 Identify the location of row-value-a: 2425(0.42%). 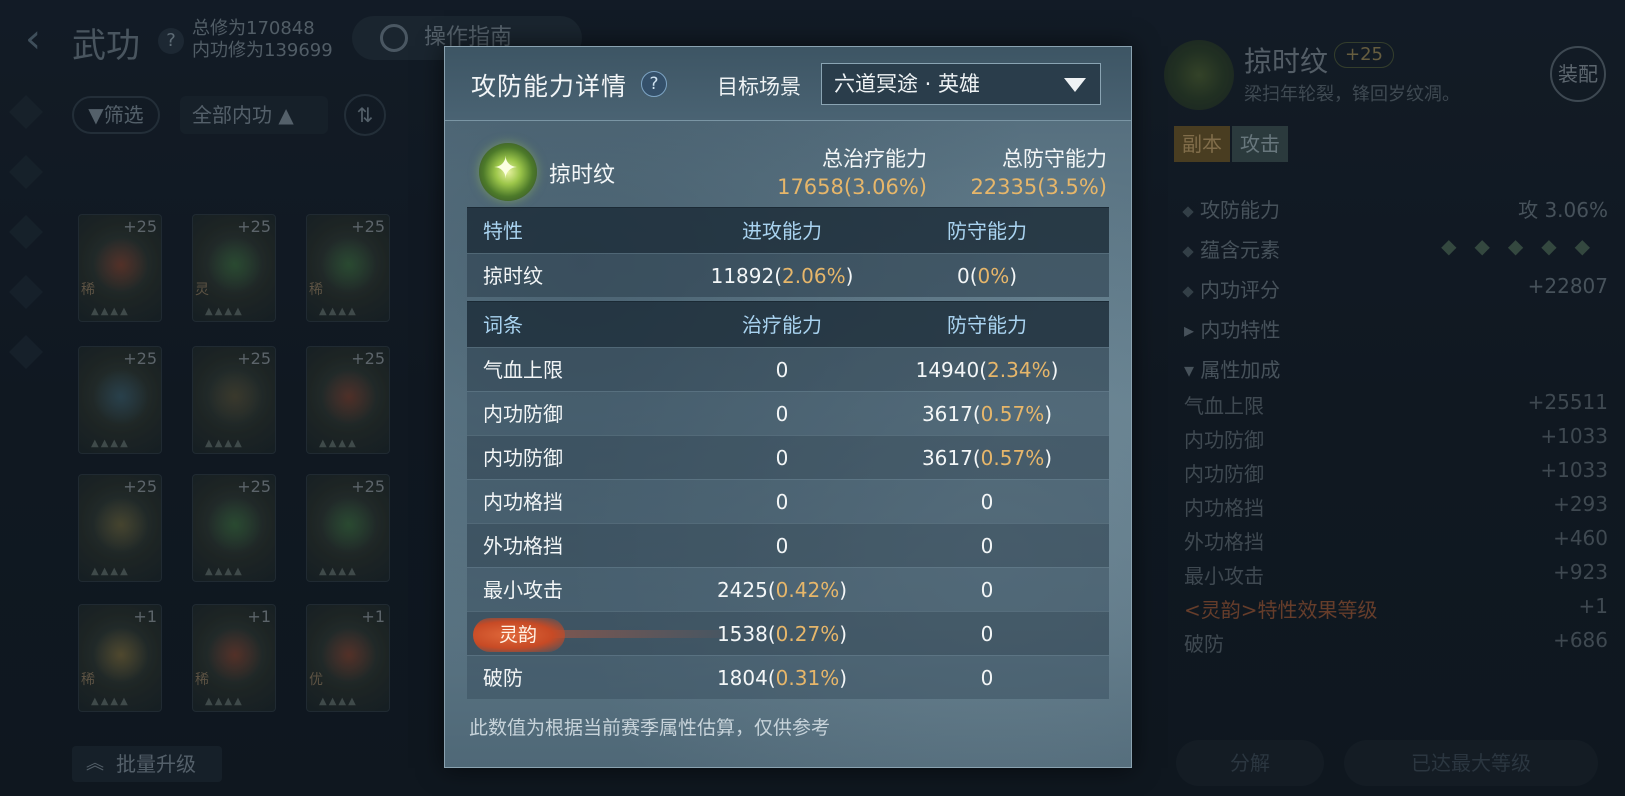
(782, 590).